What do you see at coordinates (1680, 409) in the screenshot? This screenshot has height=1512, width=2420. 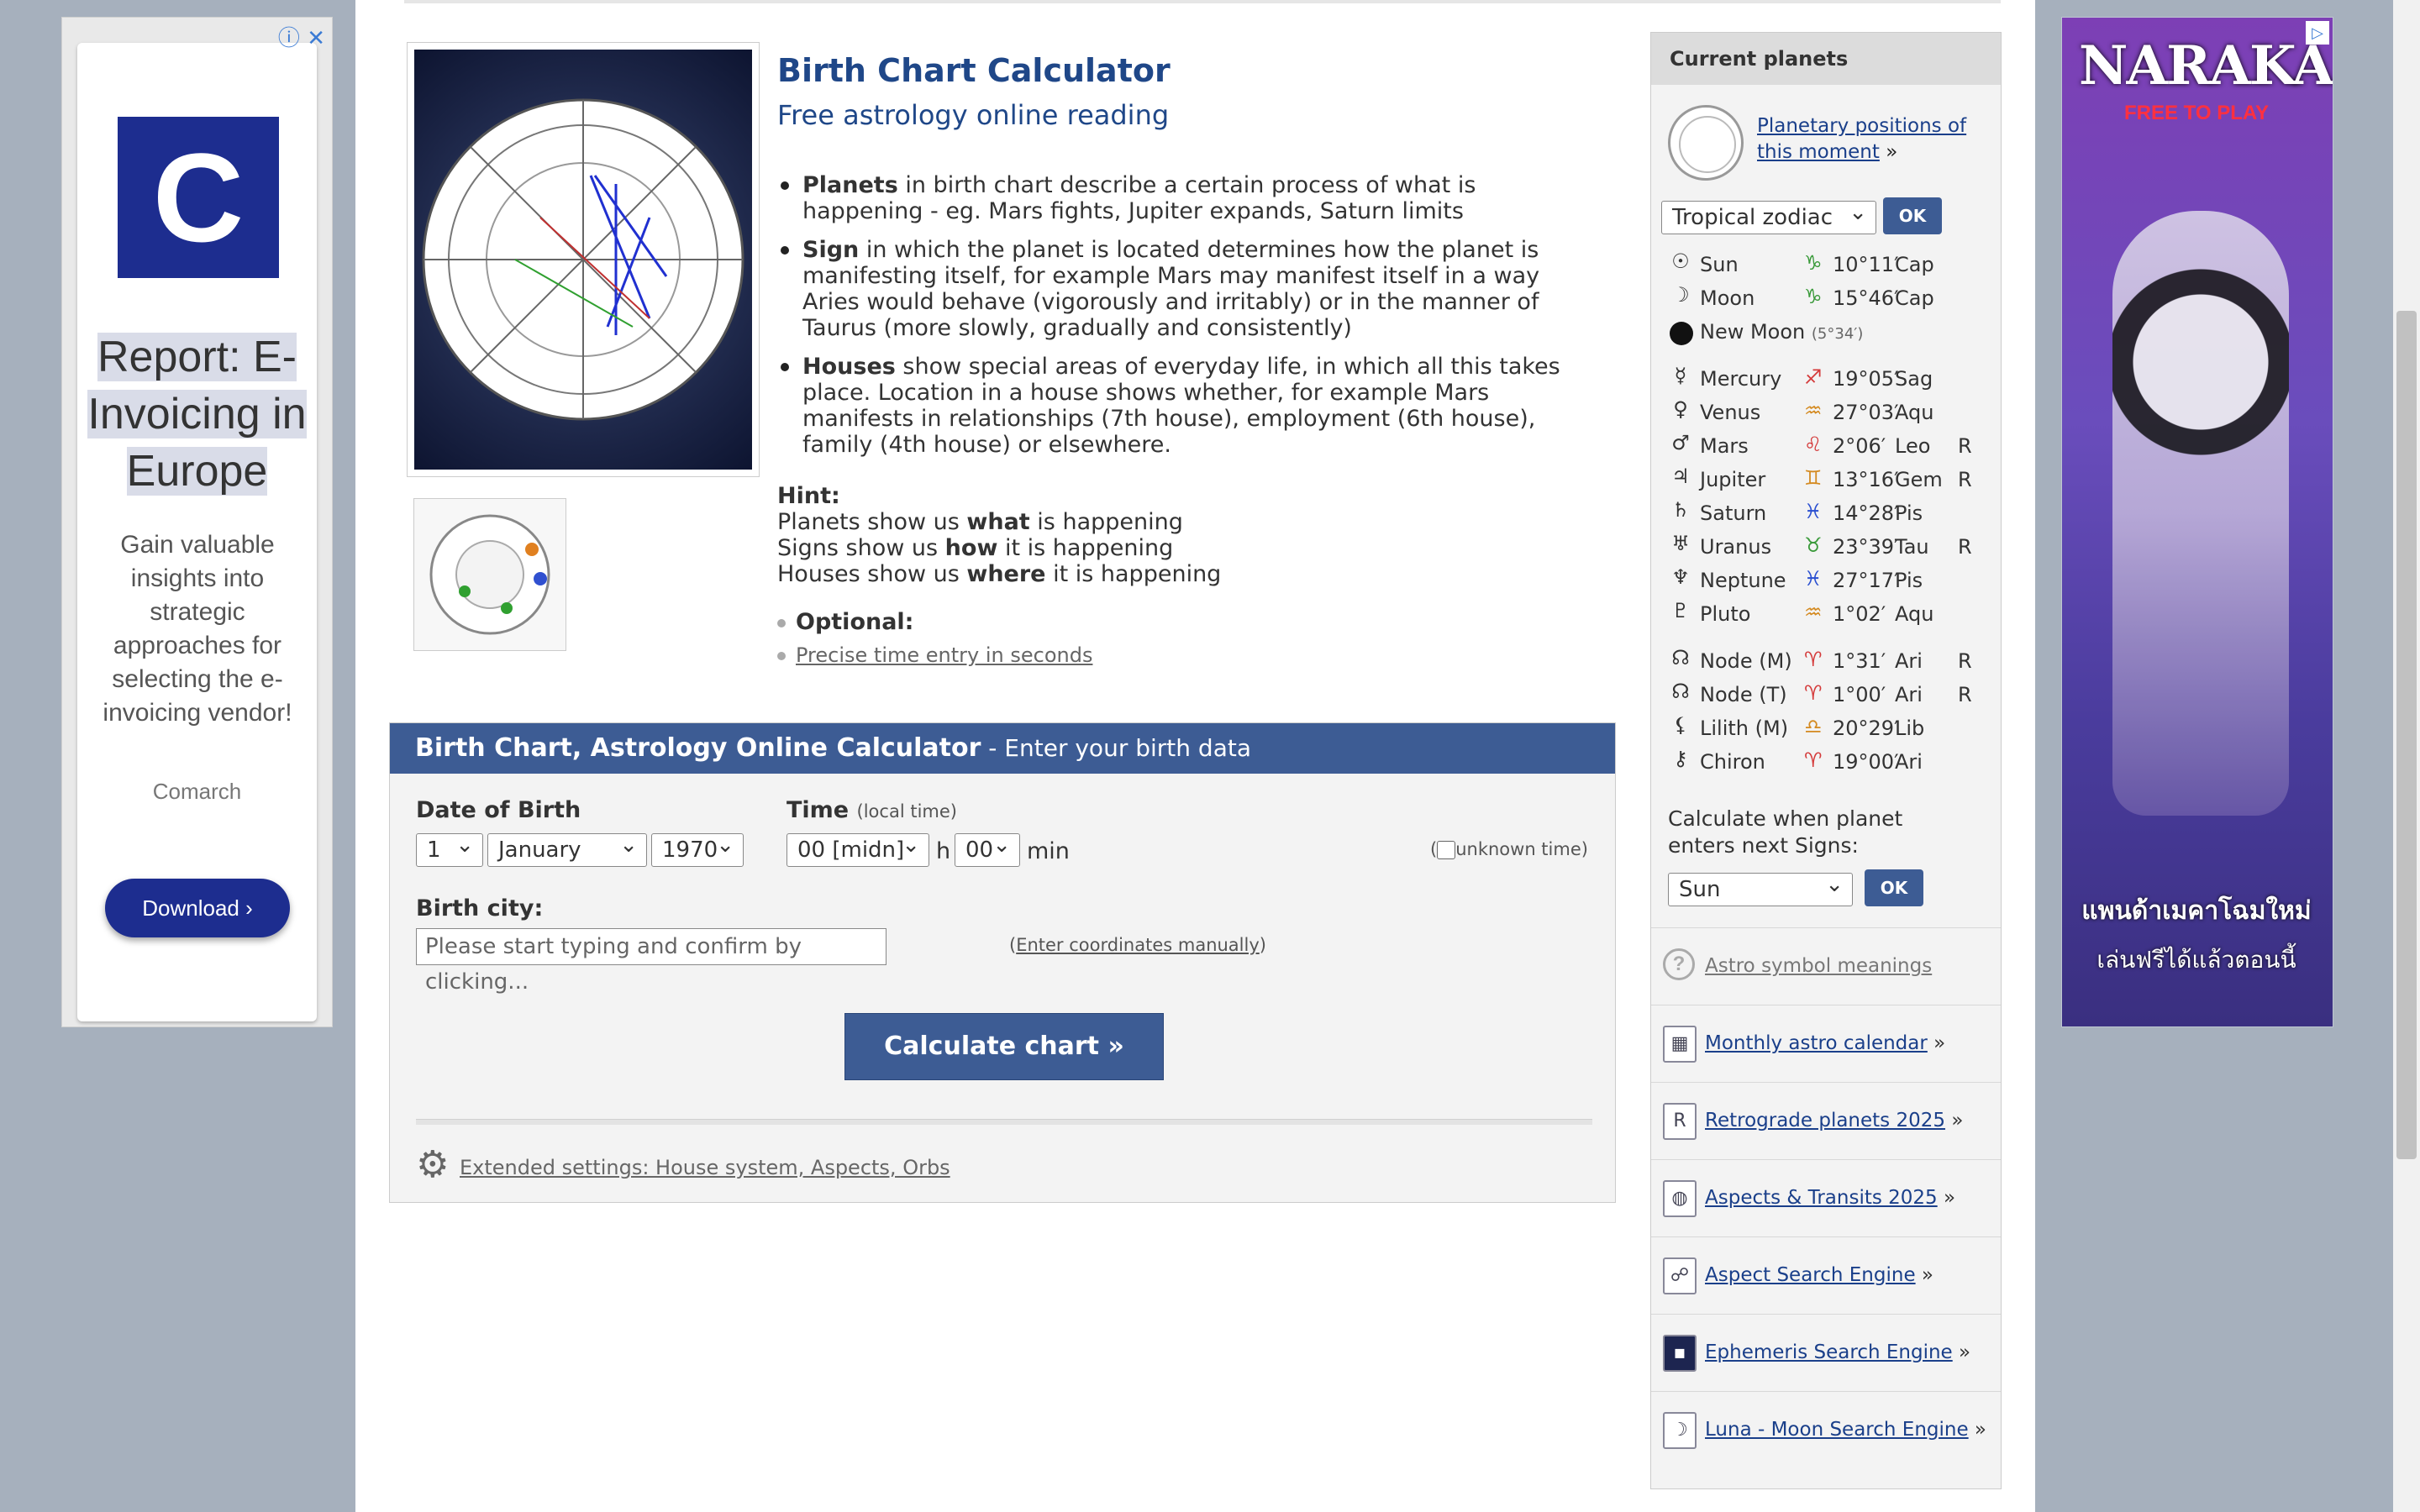 I see `venus-icon: ♀` at bounding box center [1680, 409].